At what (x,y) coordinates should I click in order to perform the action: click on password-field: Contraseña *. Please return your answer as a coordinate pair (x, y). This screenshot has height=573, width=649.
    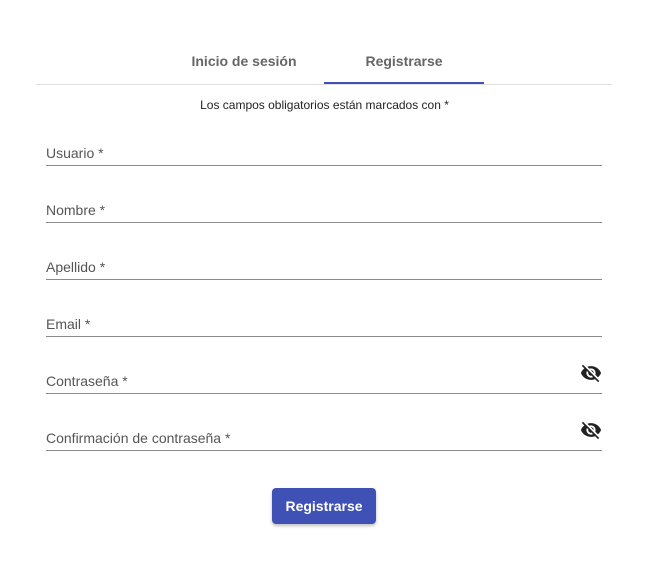
    Looking at the image, I should click on (324, 374).